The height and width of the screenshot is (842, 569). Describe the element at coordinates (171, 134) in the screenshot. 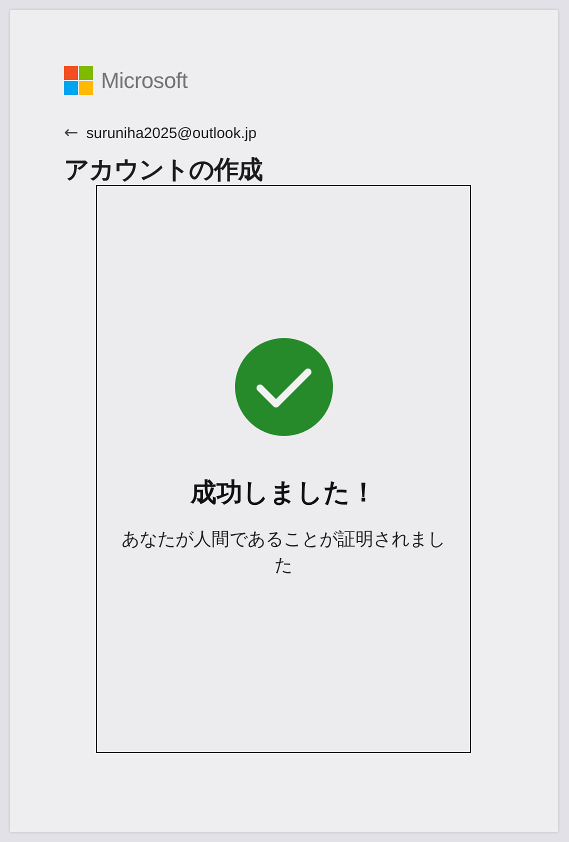

I see `email-address: suruniha2025@outlook.jp` at that location.